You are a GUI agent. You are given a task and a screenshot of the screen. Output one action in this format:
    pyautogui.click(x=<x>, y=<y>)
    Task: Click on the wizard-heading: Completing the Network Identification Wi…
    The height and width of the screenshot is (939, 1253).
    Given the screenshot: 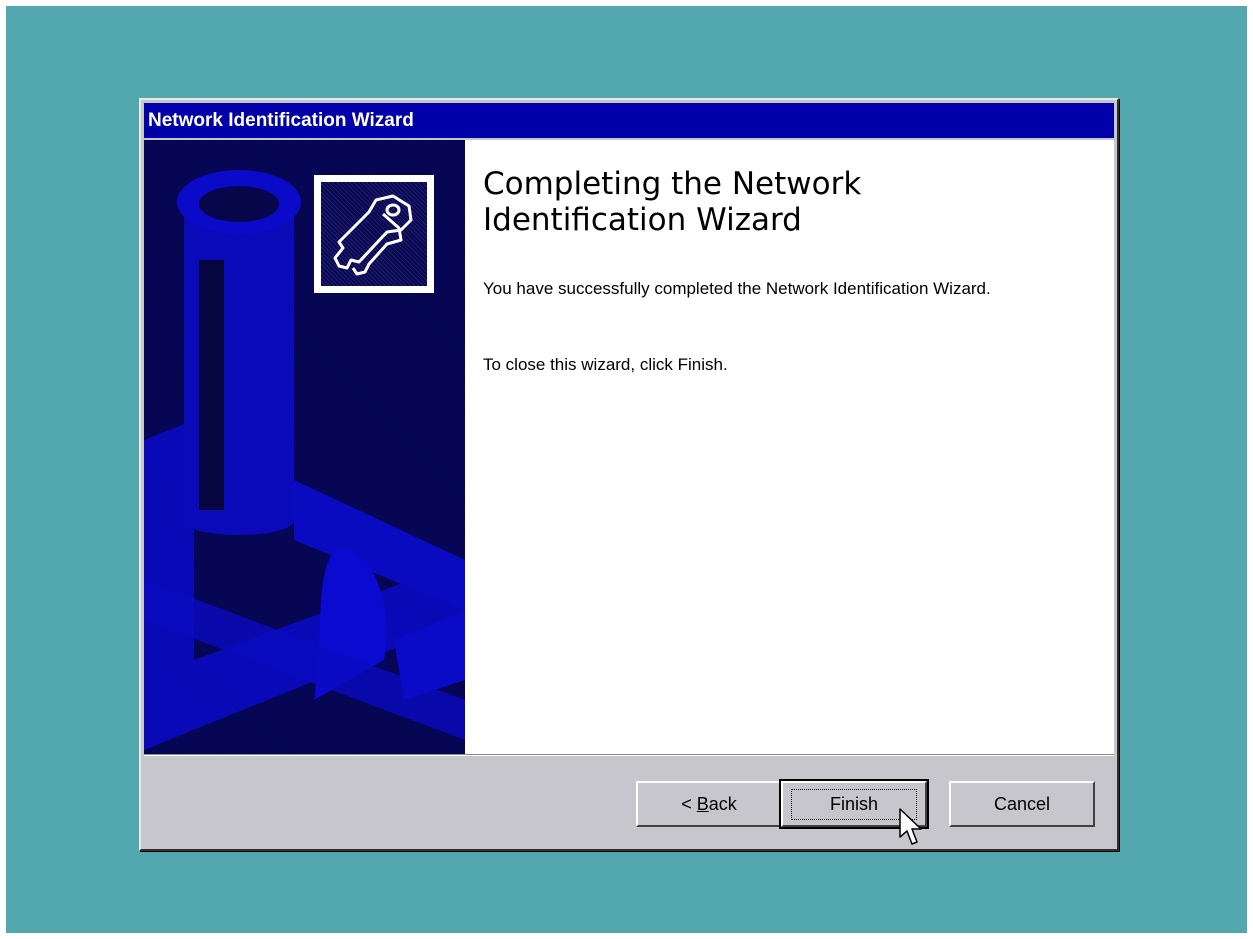 What is the action you would take?
    pyautogui.click(x=672, y=202)
    